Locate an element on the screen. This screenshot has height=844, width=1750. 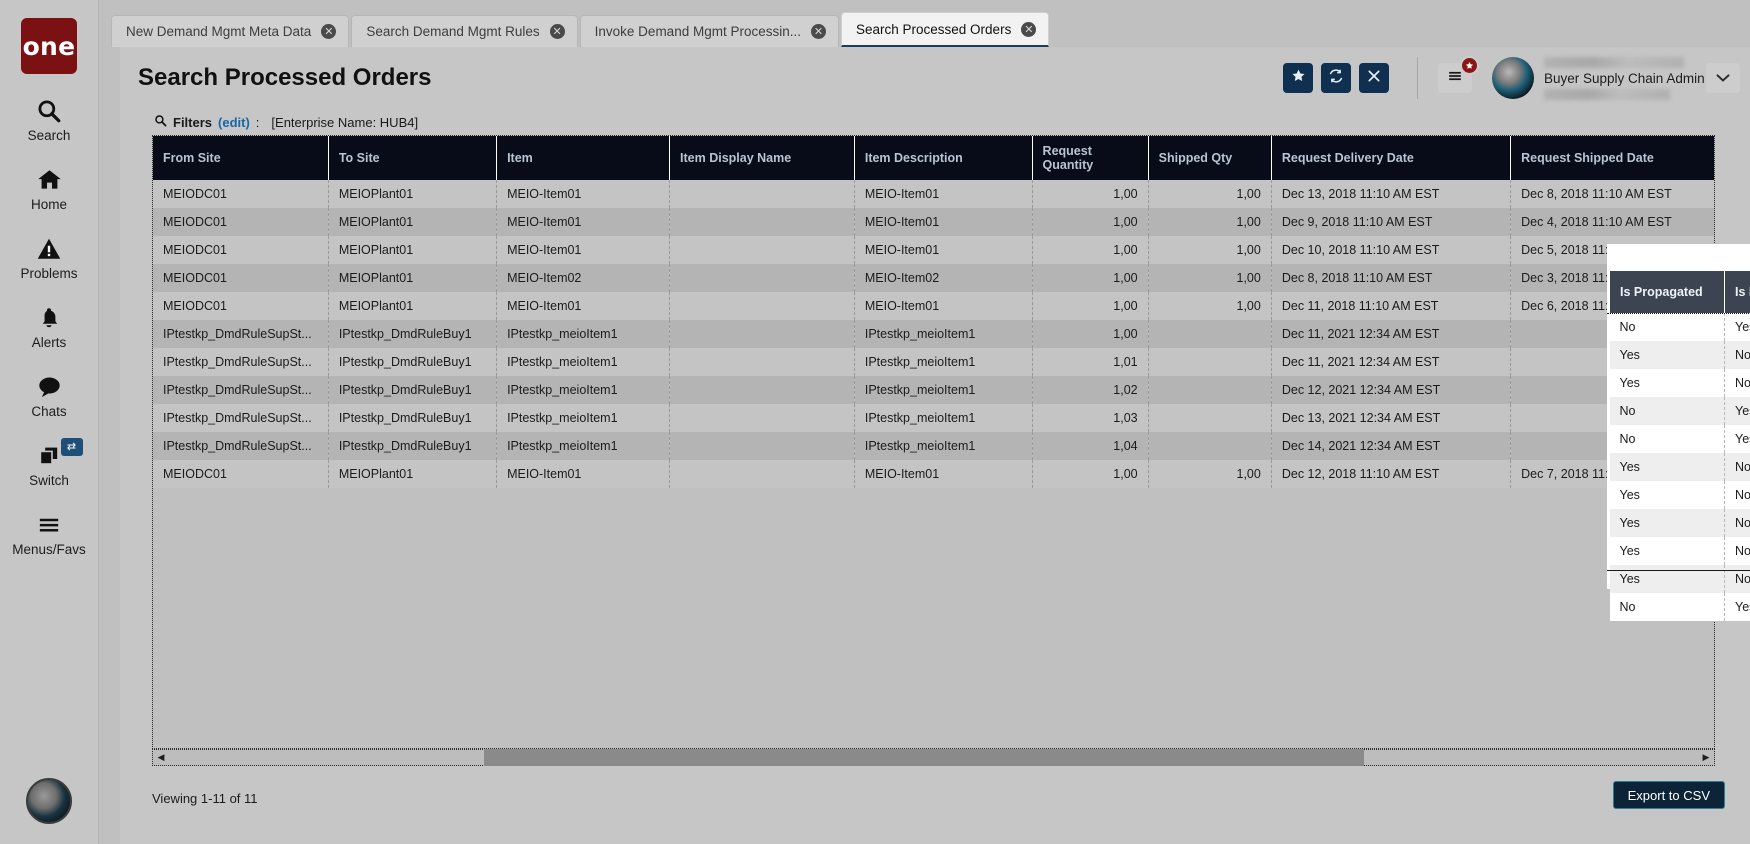
cell-item: IPtestkp_meioItem1 is located at coordinates (583, 390).